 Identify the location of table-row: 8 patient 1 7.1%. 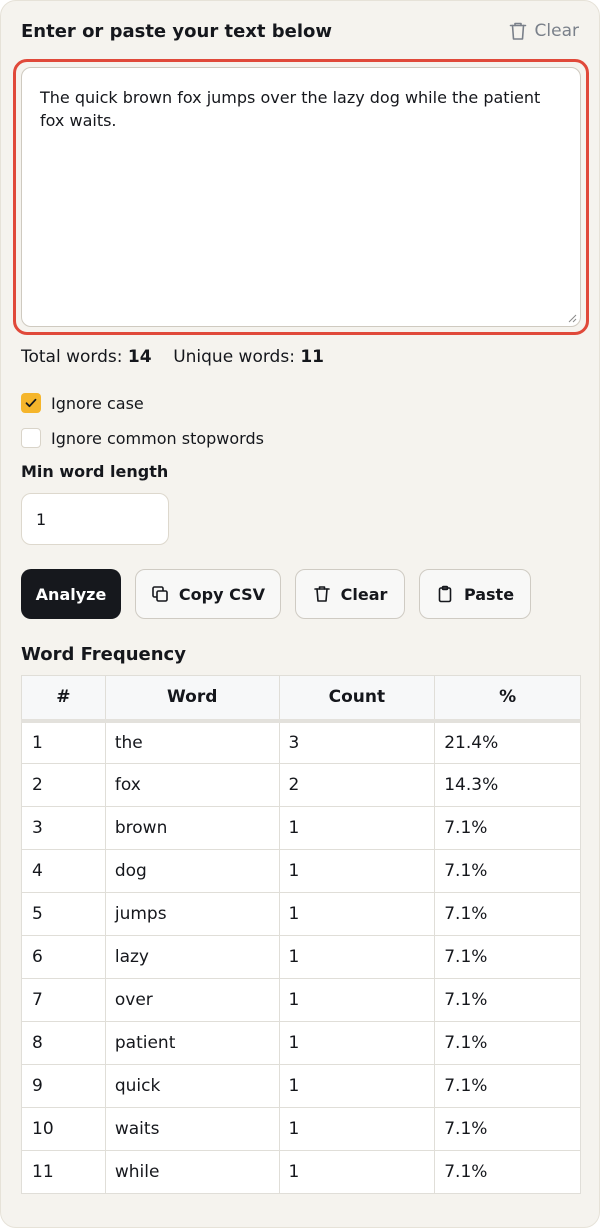
(301, 1043).